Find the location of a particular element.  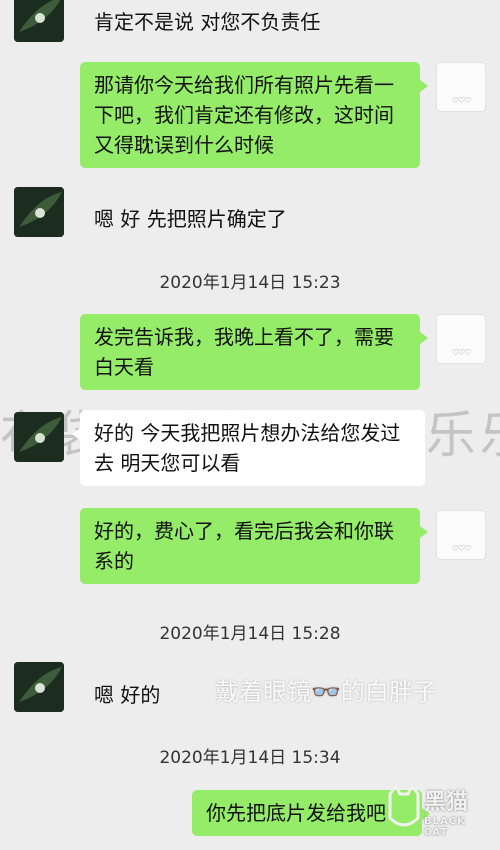

author-watermark: 戴着眼镜👓的白胖子 is located at coordinates (326, 692).